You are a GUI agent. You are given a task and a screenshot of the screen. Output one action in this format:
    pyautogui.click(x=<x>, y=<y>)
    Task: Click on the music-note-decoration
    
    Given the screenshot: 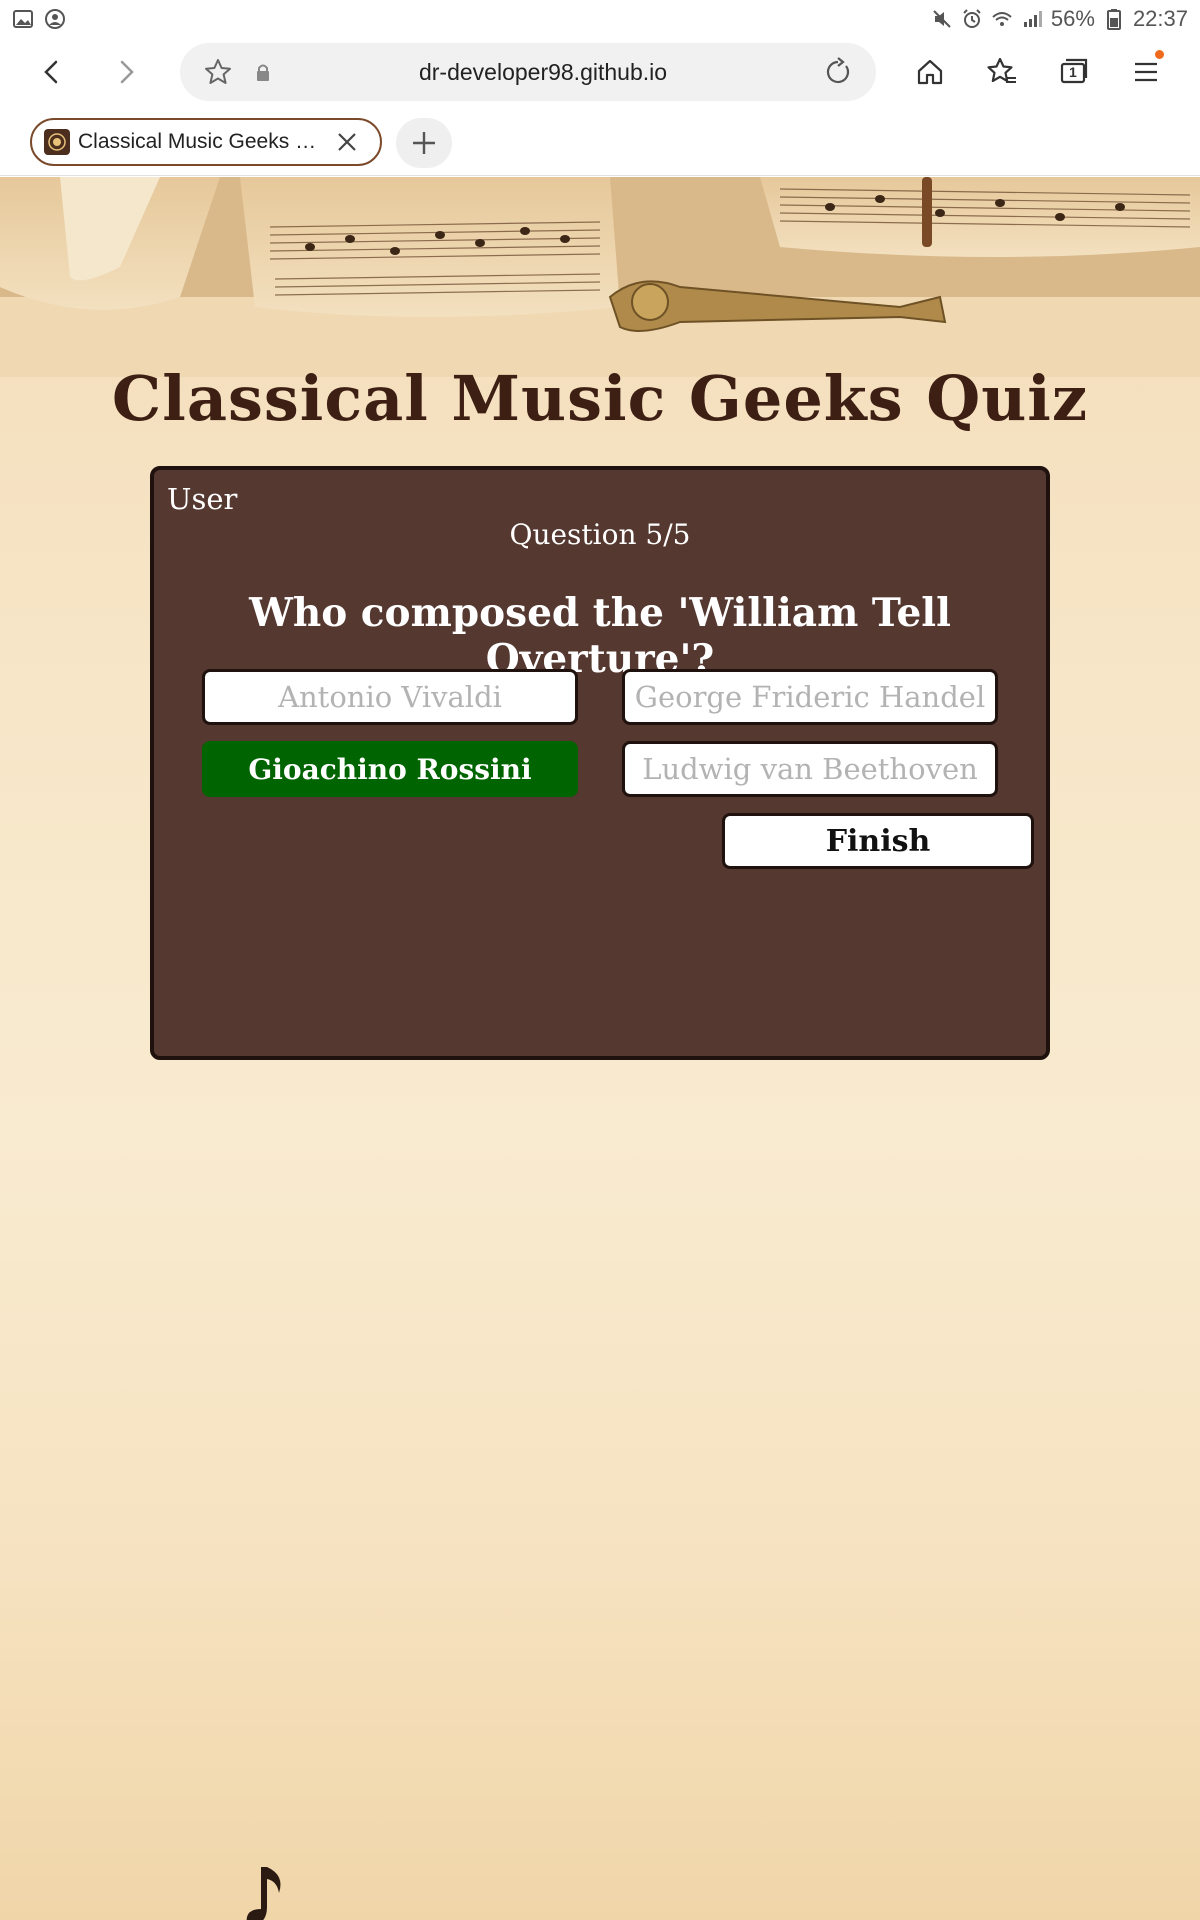 What is the action you would take?
    pyautogui.click(x=263, y=1893)
    